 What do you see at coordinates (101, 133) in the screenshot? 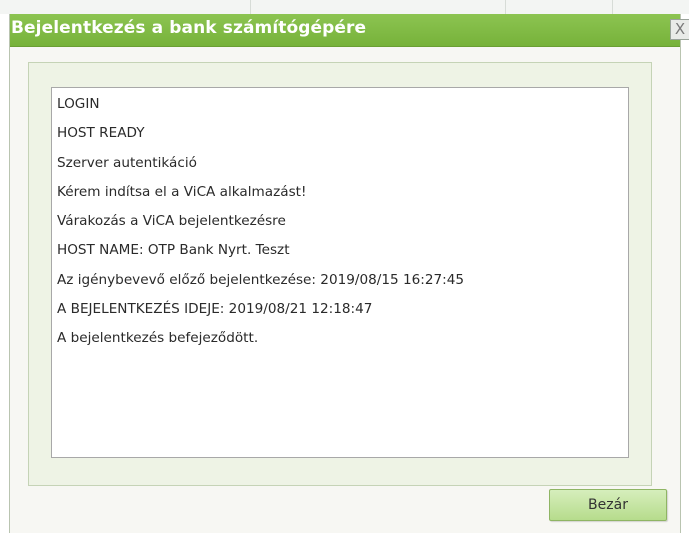
I see `log-line: HOST READY` at bounding box center [101, 133].